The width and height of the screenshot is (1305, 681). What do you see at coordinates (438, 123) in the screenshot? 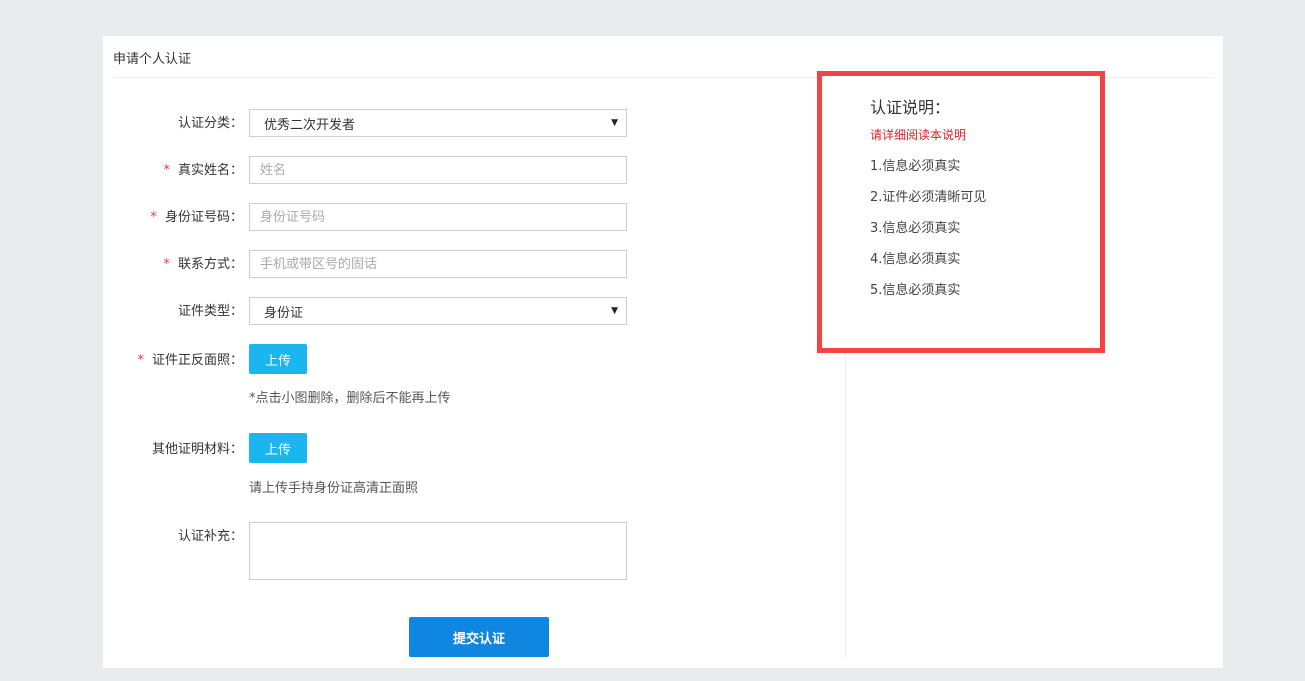
I see `category-select: 优秀二次开发者 ▼` at bounding box center [438, 123].